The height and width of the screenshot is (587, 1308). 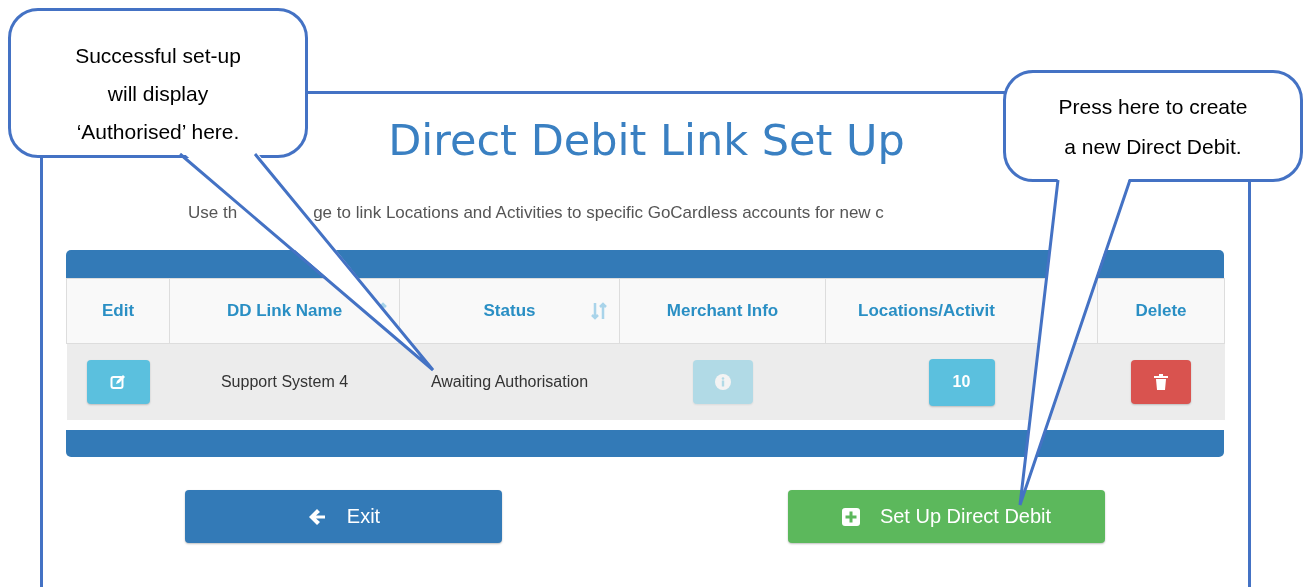 I want to click on column-header: Merchant Info, so click(x=722, y=311).